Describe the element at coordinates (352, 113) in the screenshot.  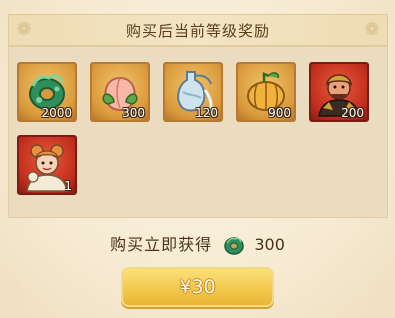
I see `reward-quantity: 200` at that location.